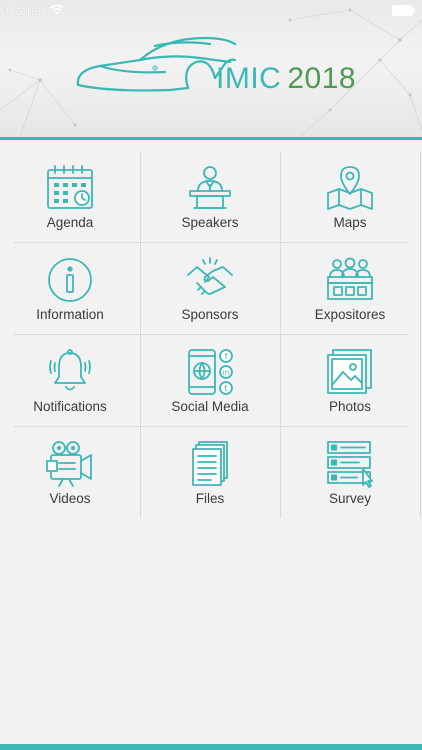 Image resolution: width=422 pixels, height=750 pixels. What do you see at coordinates (210, 463) in the screenshot?
I see `files-icon` at bounding box center [210, 463].